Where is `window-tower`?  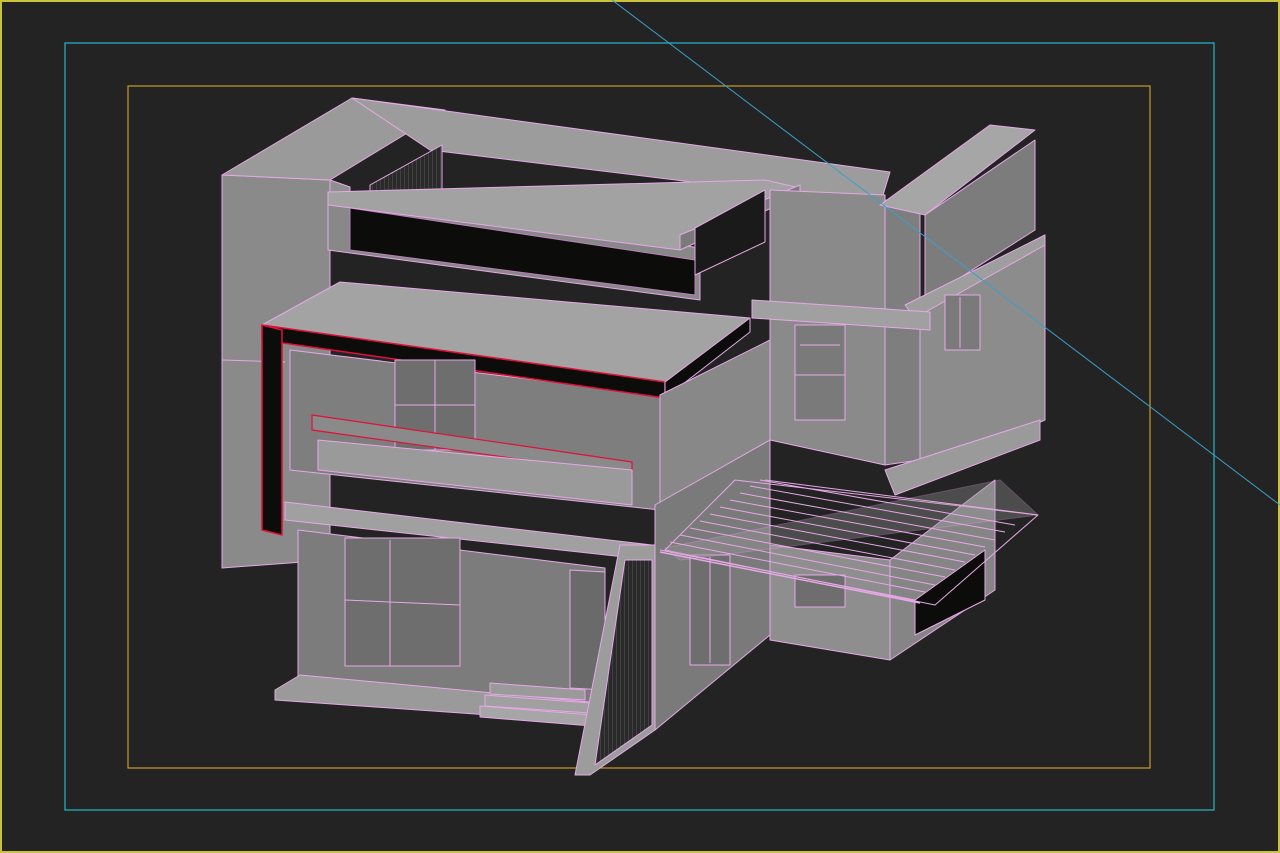
window-tower is located at coordinates (820, 372).